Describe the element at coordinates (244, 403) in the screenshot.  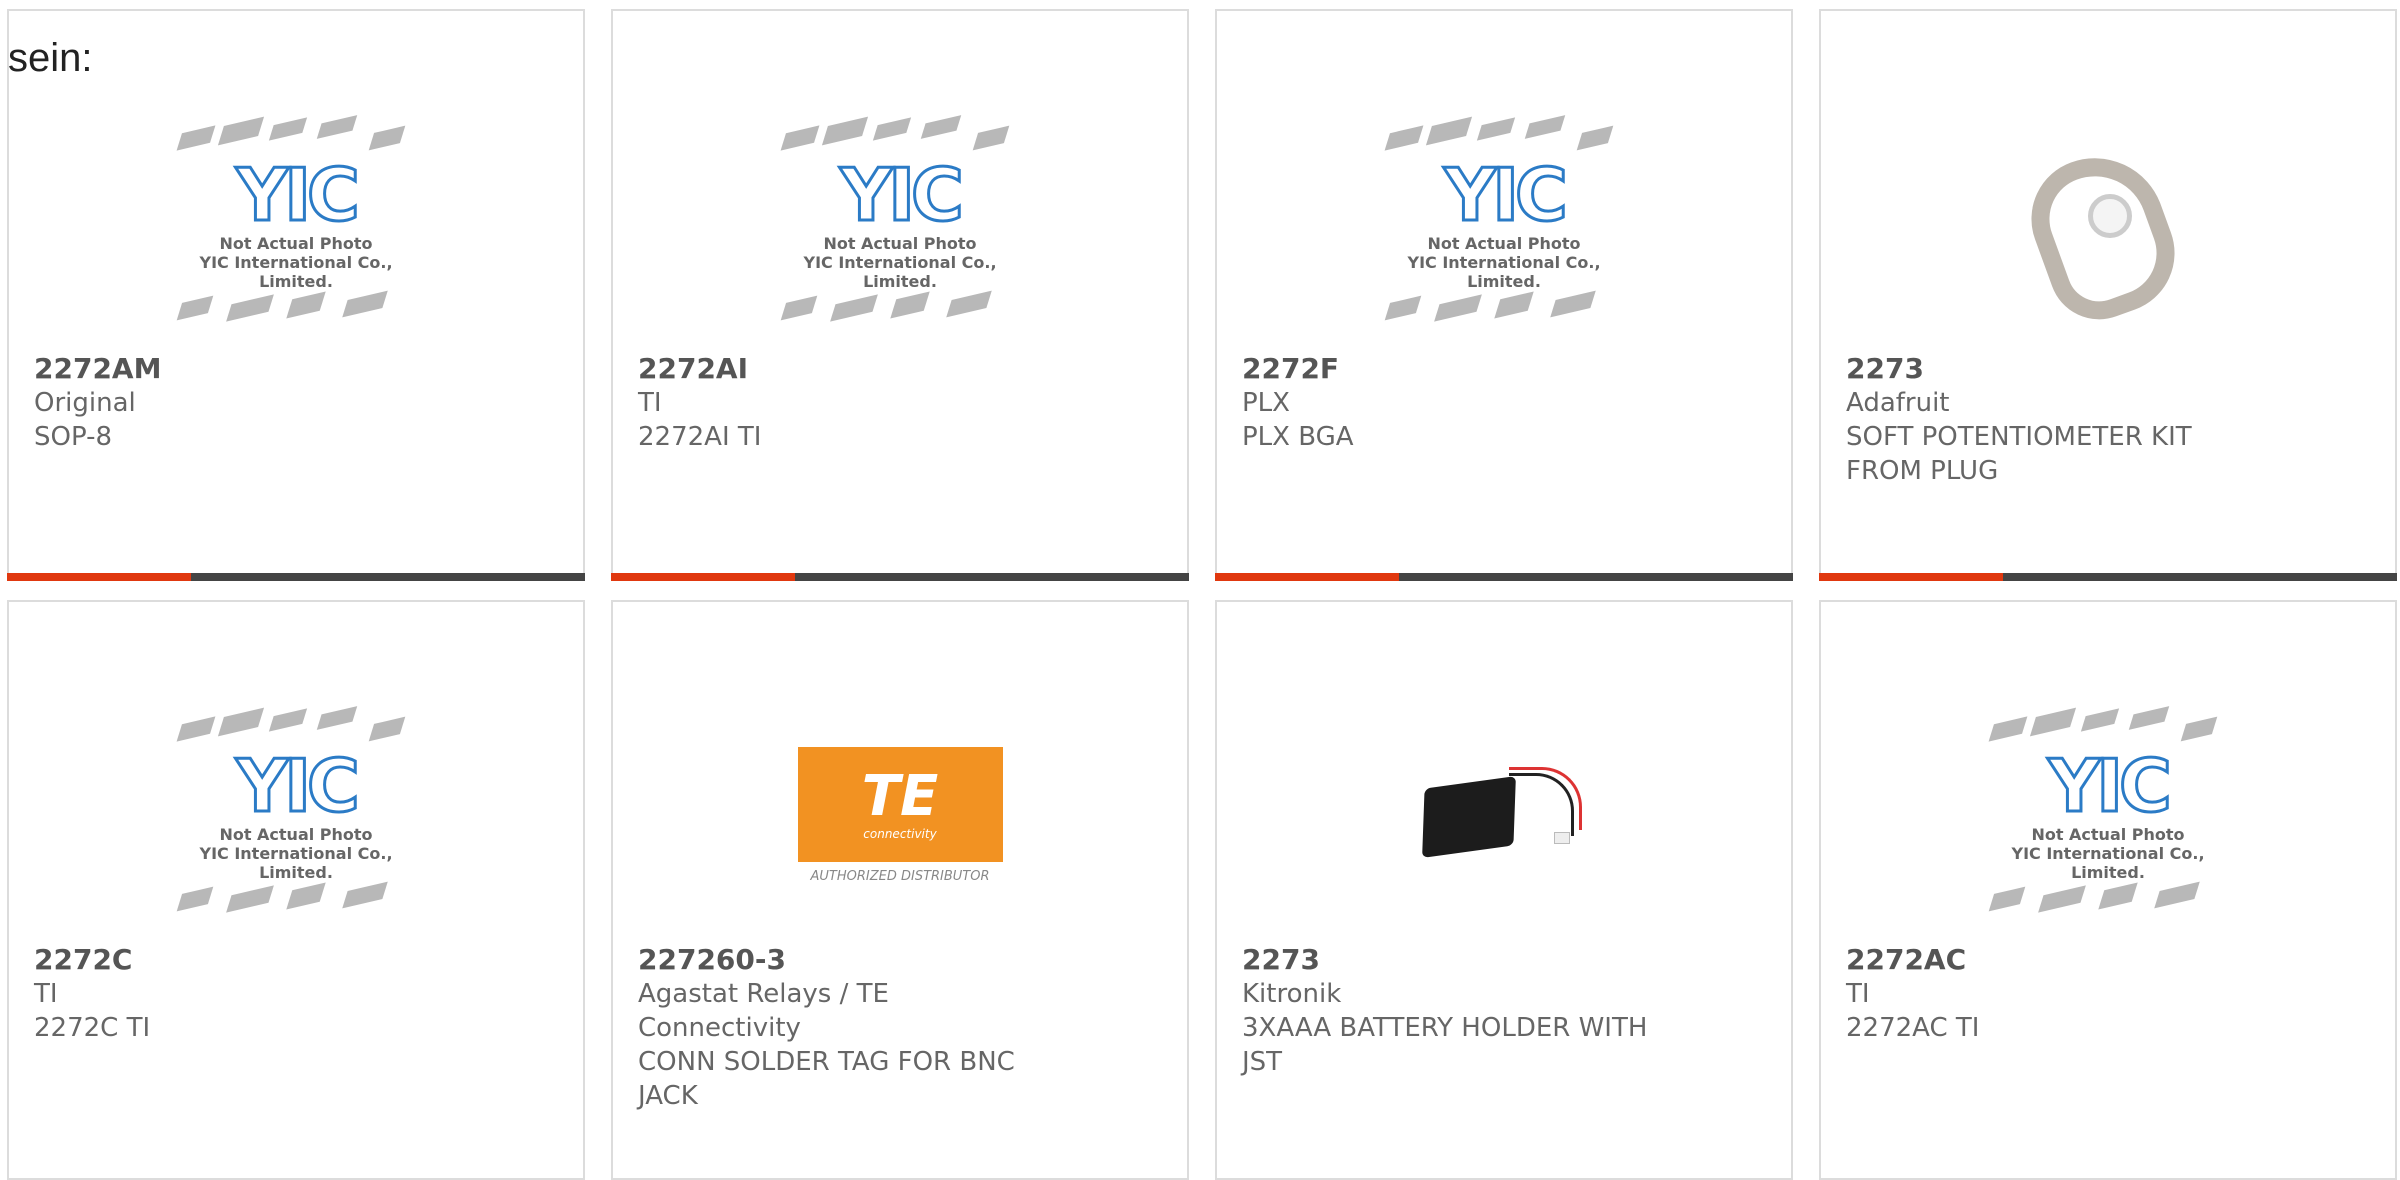
I see `product-meta: 2272AM Original SOP-8` at that location.